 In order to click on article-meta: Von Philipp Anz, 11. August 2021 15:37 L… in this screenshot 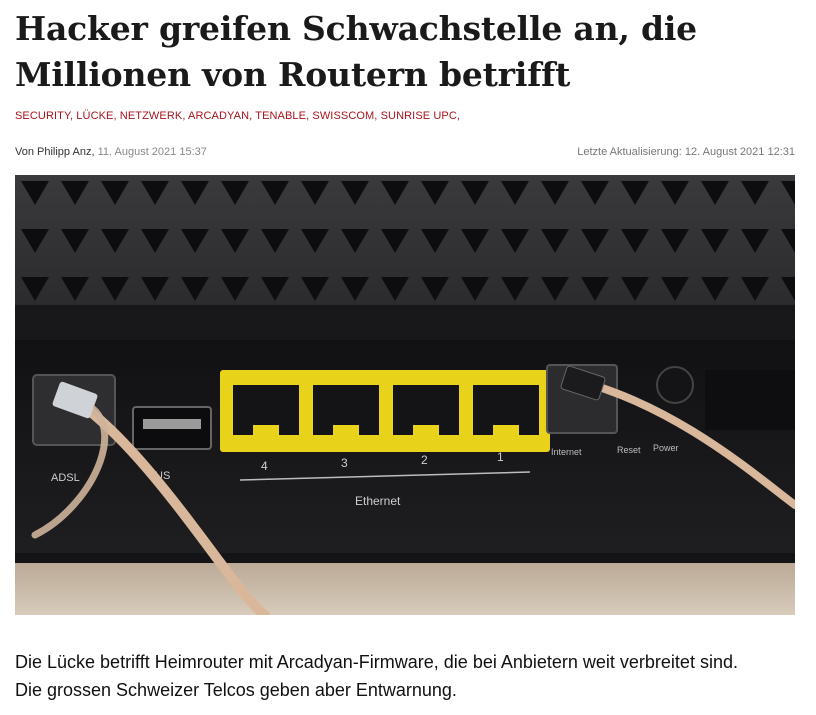, I will do `click(405, 152)`.